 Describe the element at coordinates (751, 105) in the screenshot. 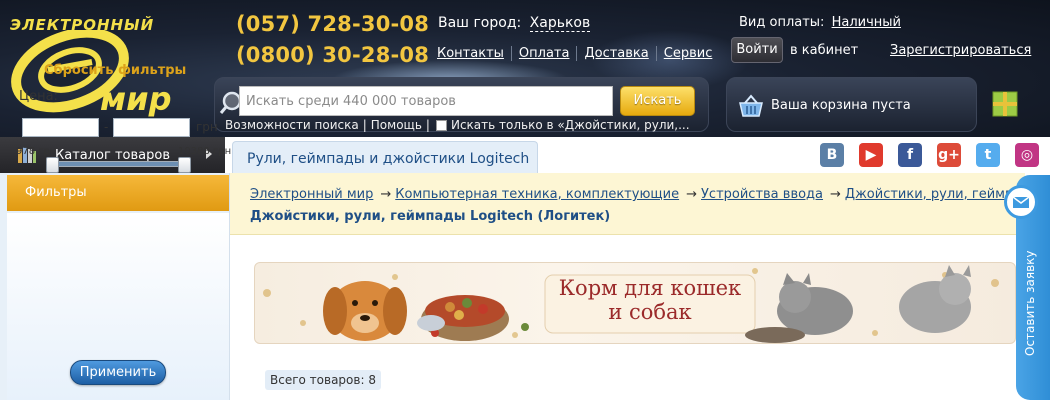

I see `basket-icon` at that location.